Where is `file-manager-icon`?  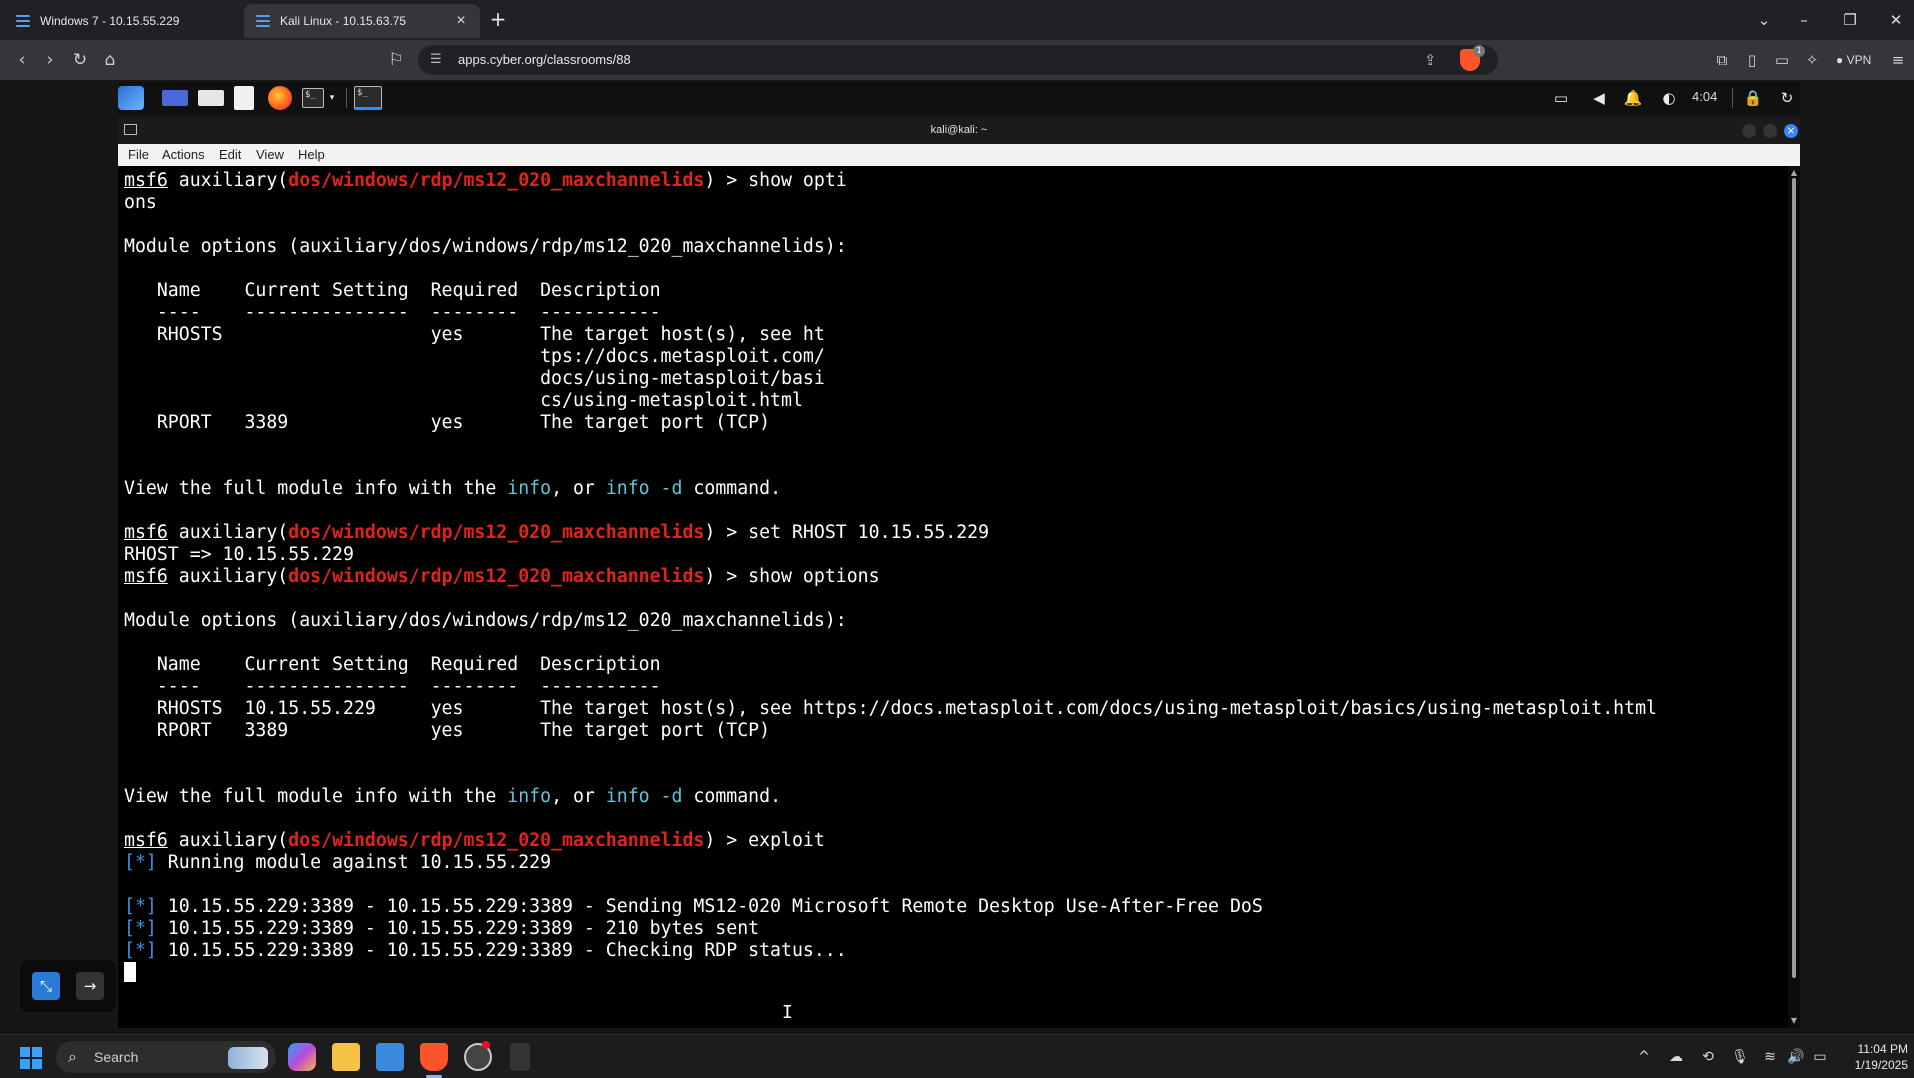 file-manager-icon is located at coordinates (211, 98).